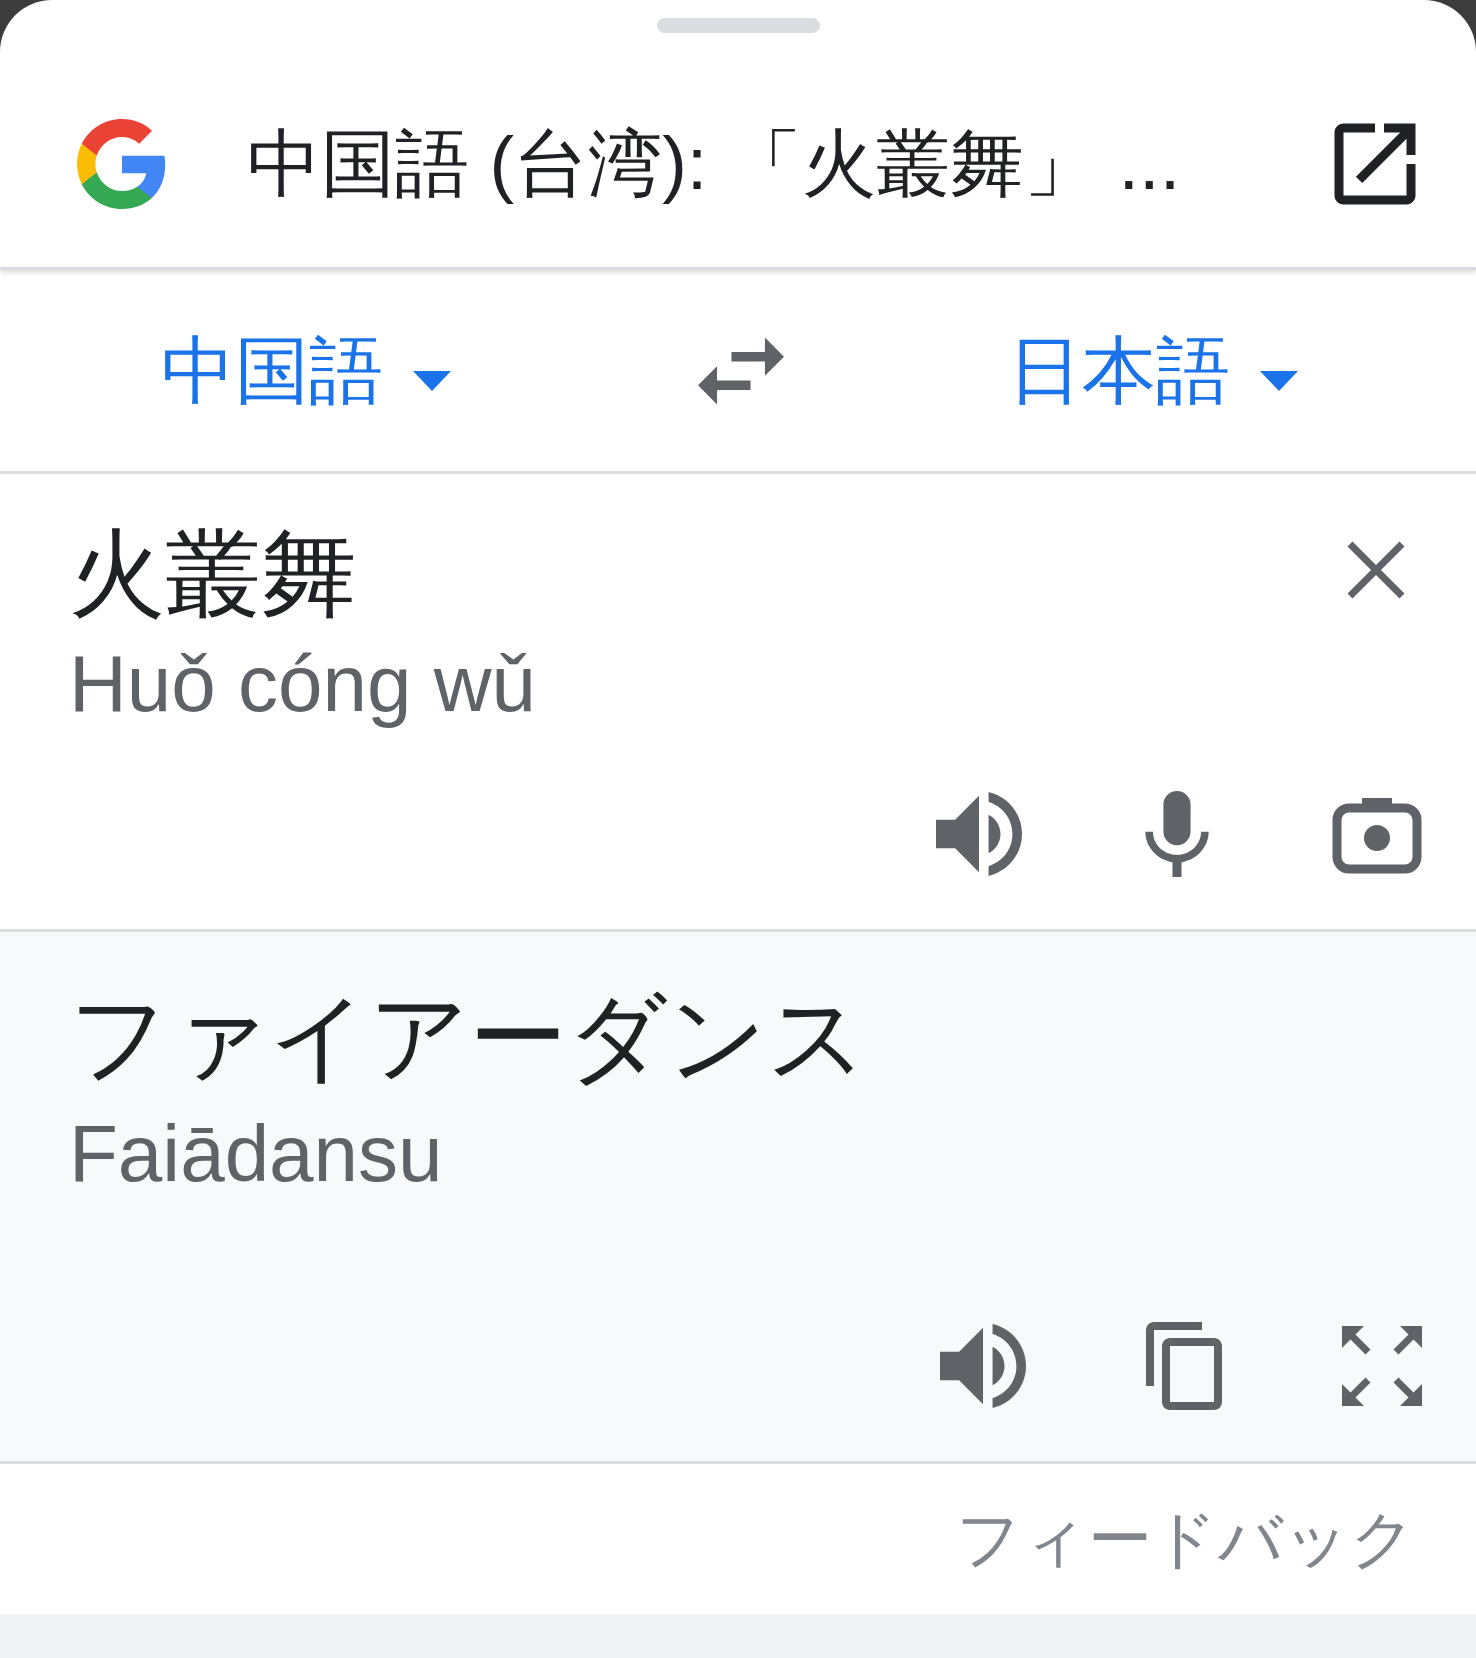 The width and height of the screenshot is (1476, 1658). What do you see at coordinates (1177, 834) in the screenshot?
I see `microphone-icon` at bounding box center [1177, 834].